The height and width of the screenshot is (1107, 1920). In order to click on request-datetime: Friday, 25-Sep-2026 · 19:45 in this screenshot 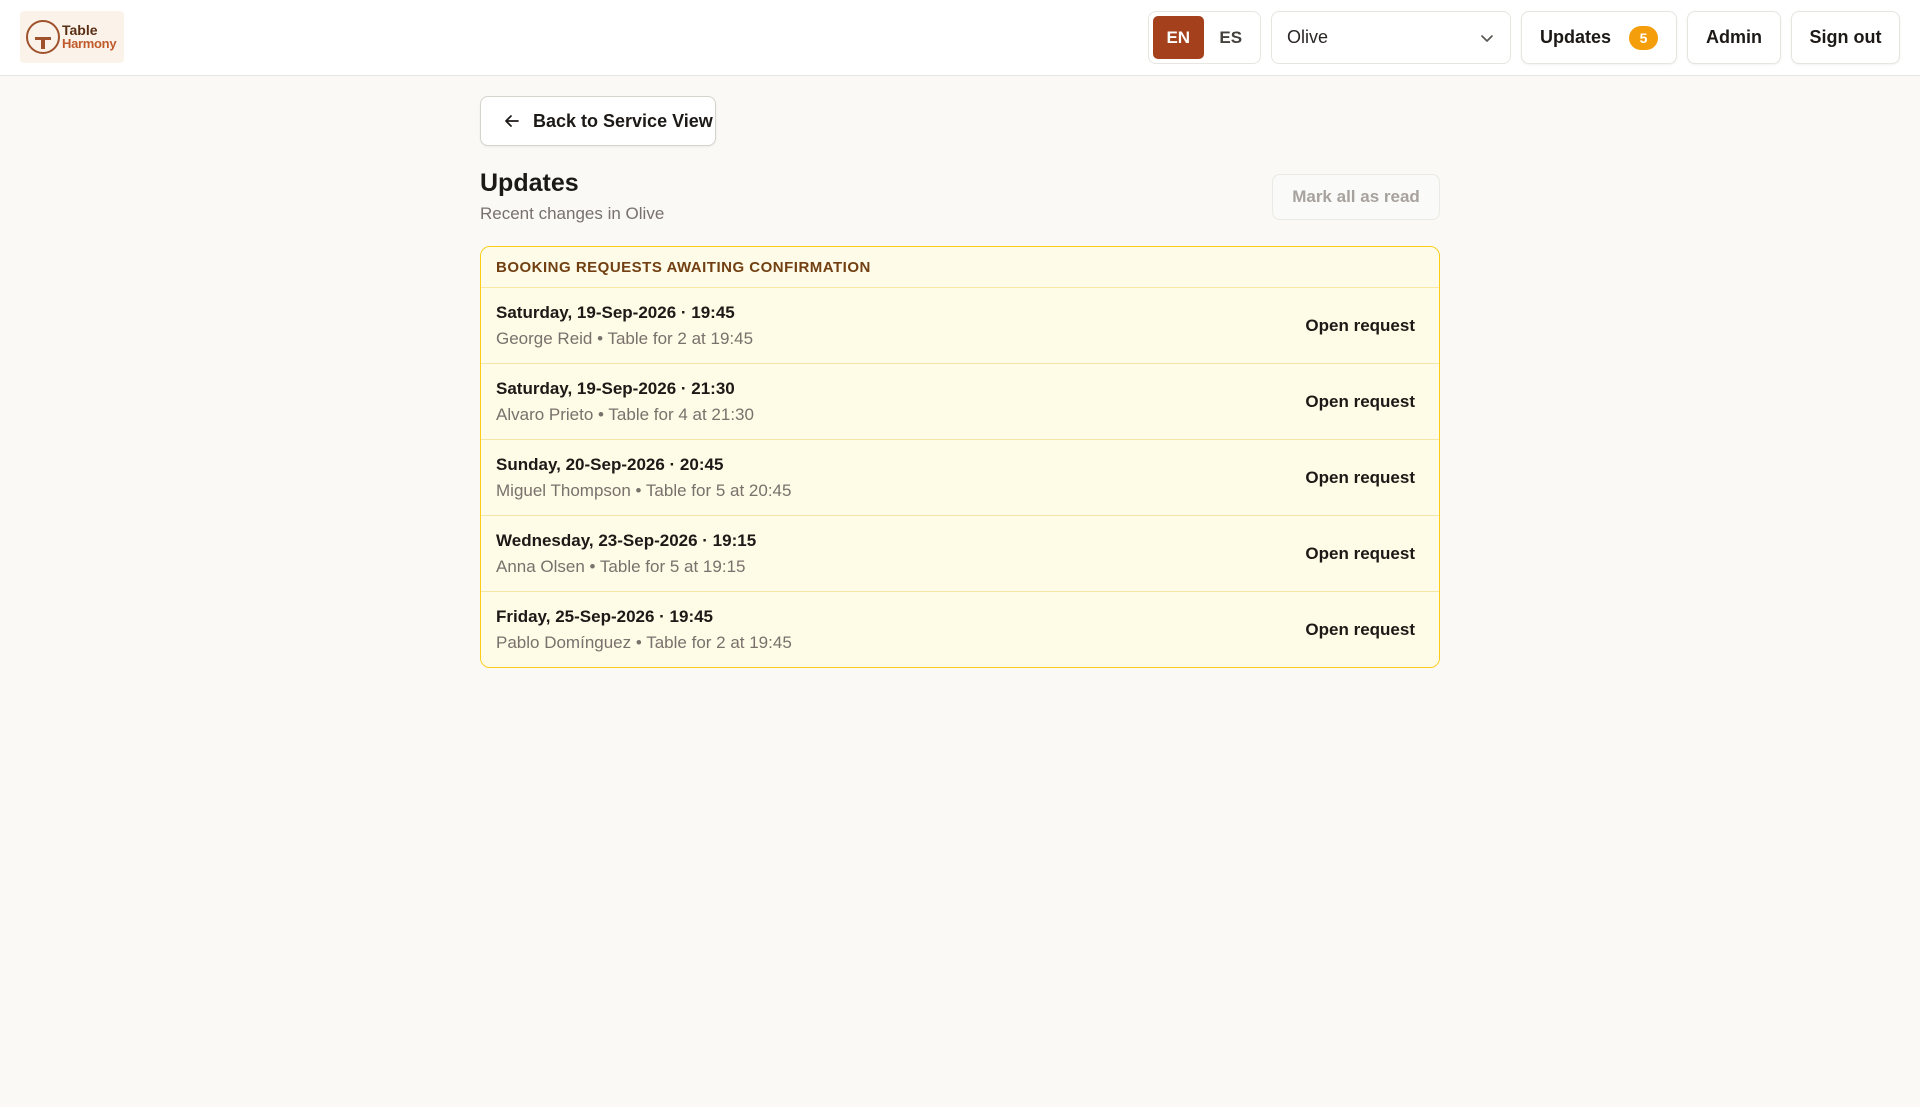, I will do `click(605, 616)`.